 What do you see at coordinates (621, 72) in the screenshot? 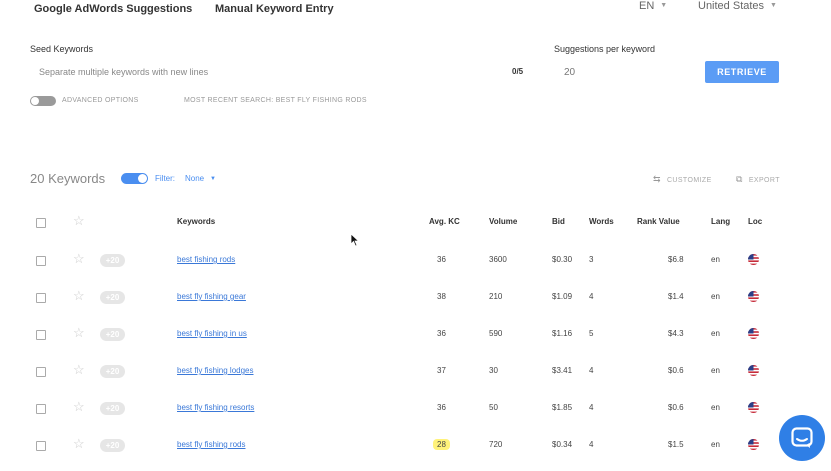
I see `suggestions-per-keyword-input` at bounding box center [621, 72].